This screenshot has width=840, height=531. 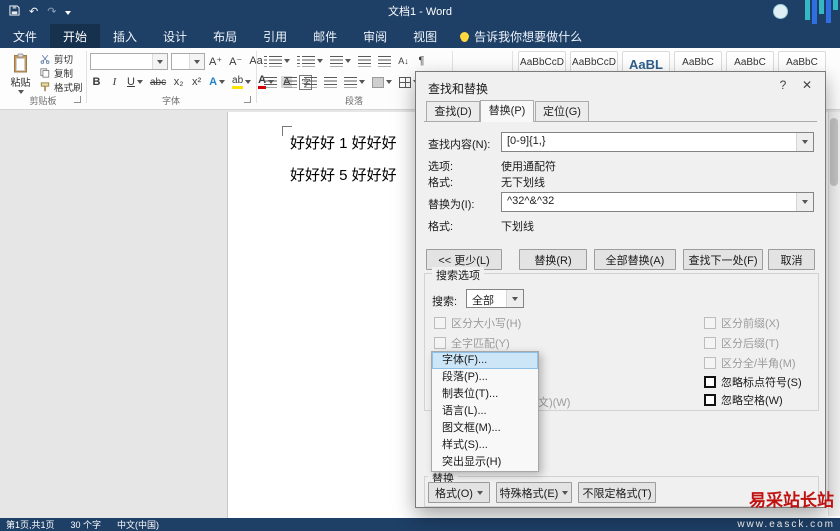 I want to click on dialog-tab-replace: 替换(P), so click(x=507, y=111).